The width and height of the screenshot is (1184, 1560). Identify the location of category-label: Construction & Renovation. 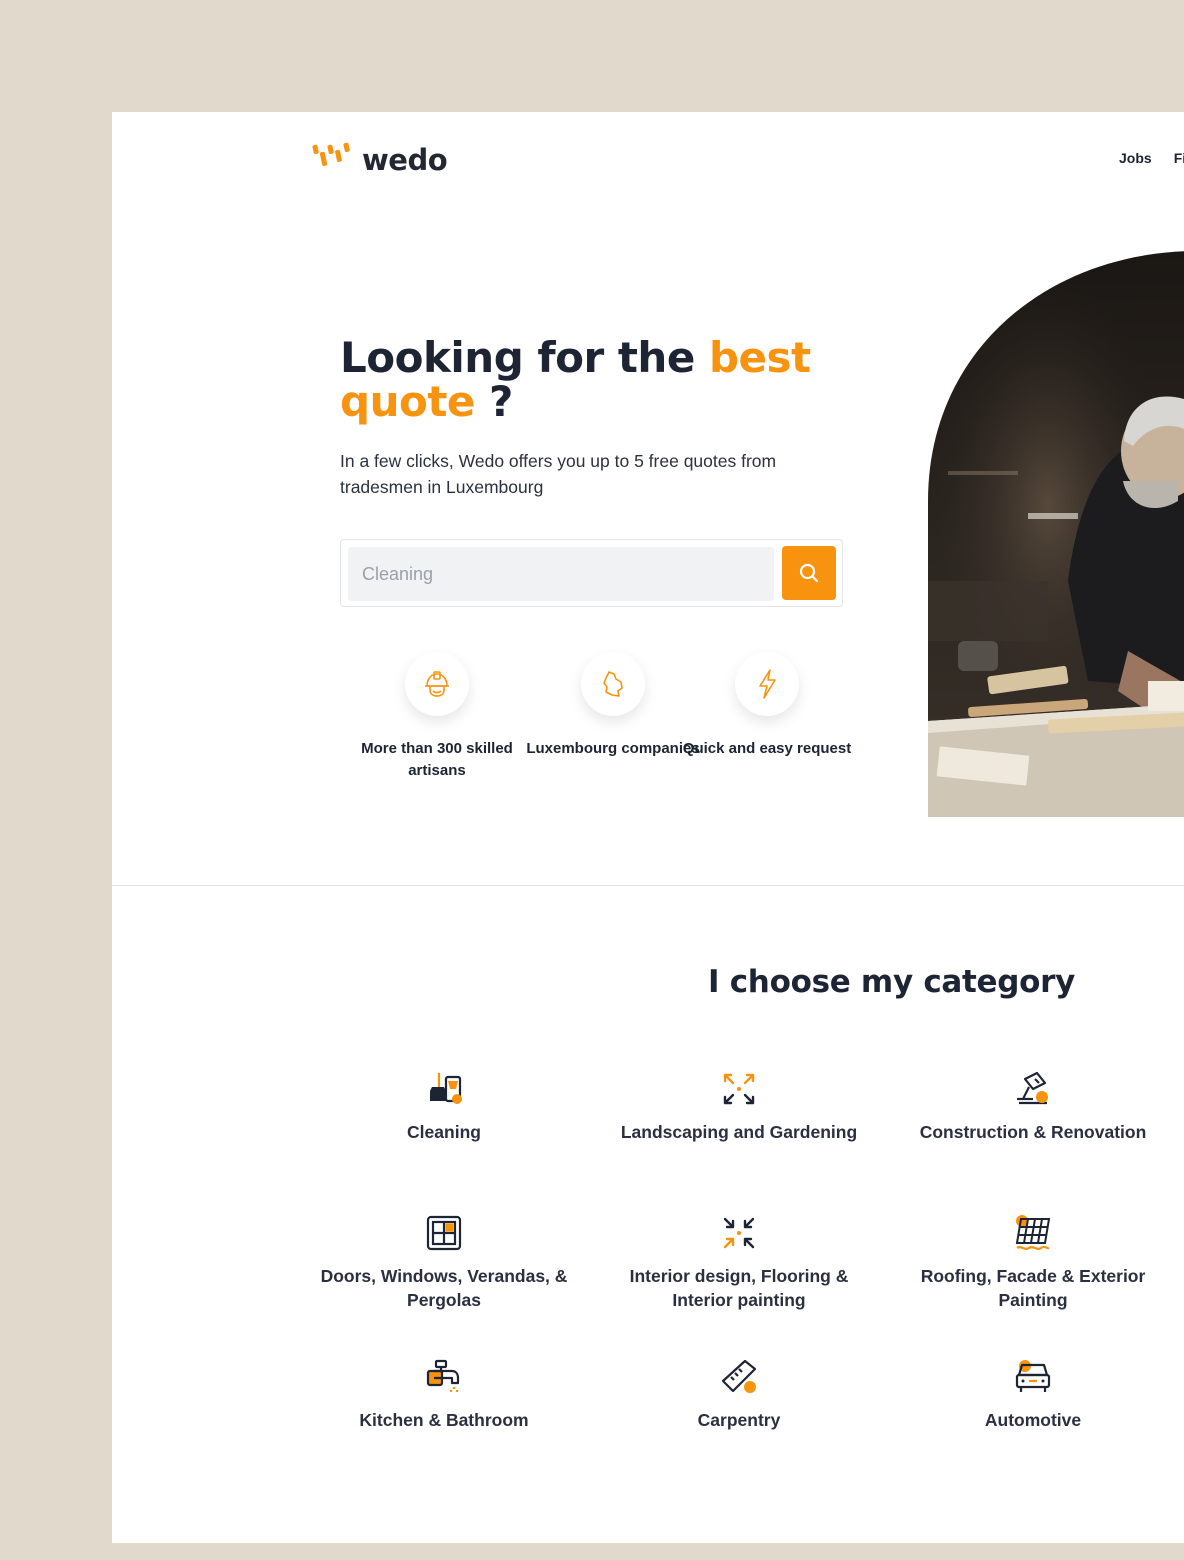
(1033, 1132).